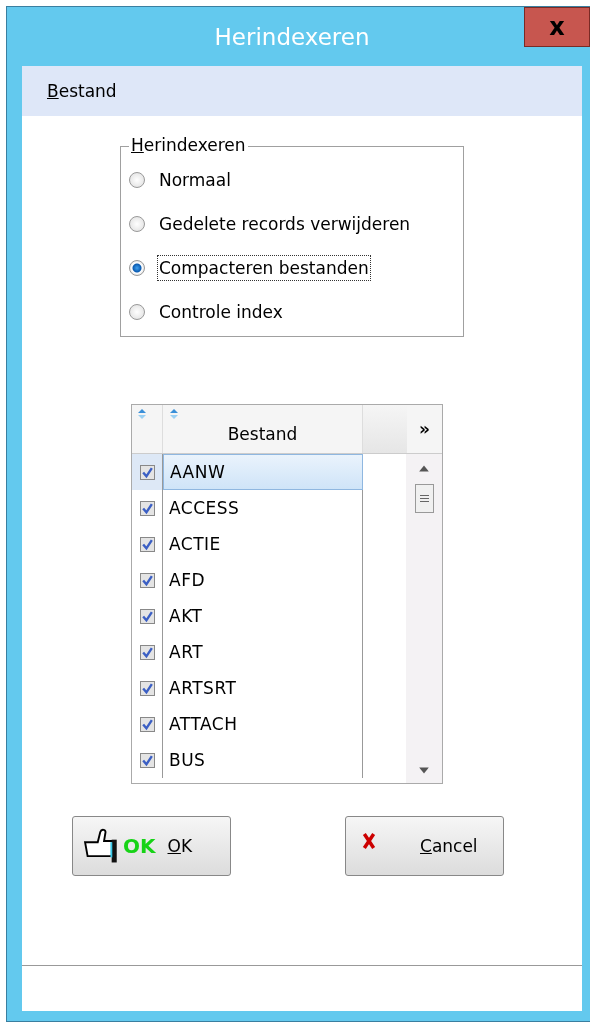 The width and height of the screenshot is (590, 1022). Describe the element at coordinates (285, 223) in the screenshot. I see `radio-label: Gedelete records verwijderen` at that location.